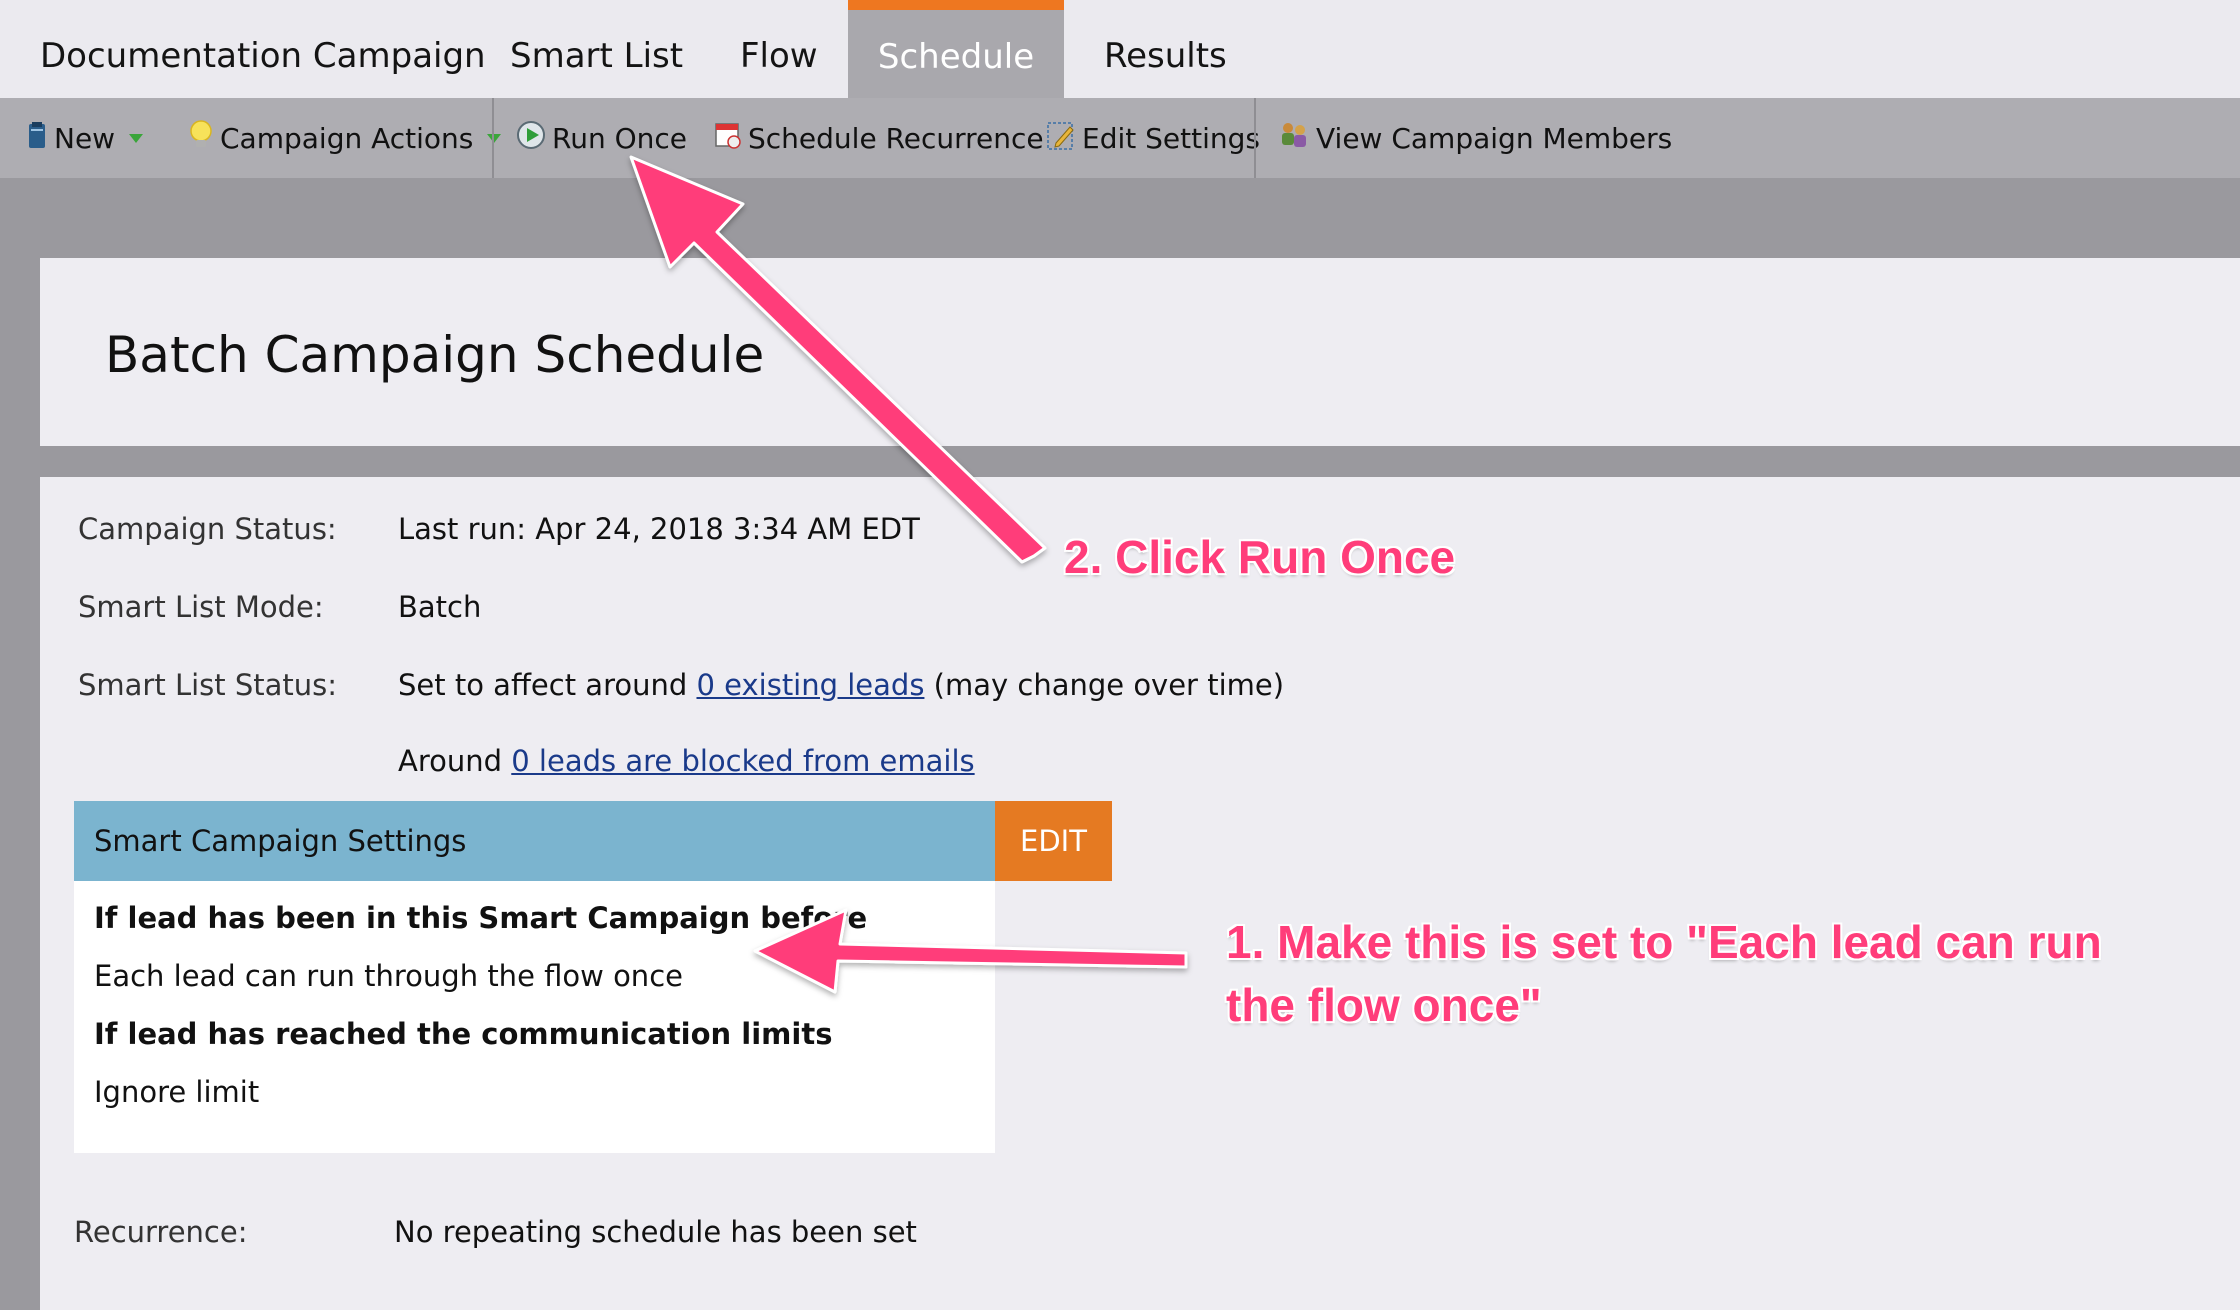 Image resolution: width=2240 pixels, height=1310 pixels. Describe the element at coordinates (838, 359) in the screenshot. I see `arrow-to-run-once` at that location.